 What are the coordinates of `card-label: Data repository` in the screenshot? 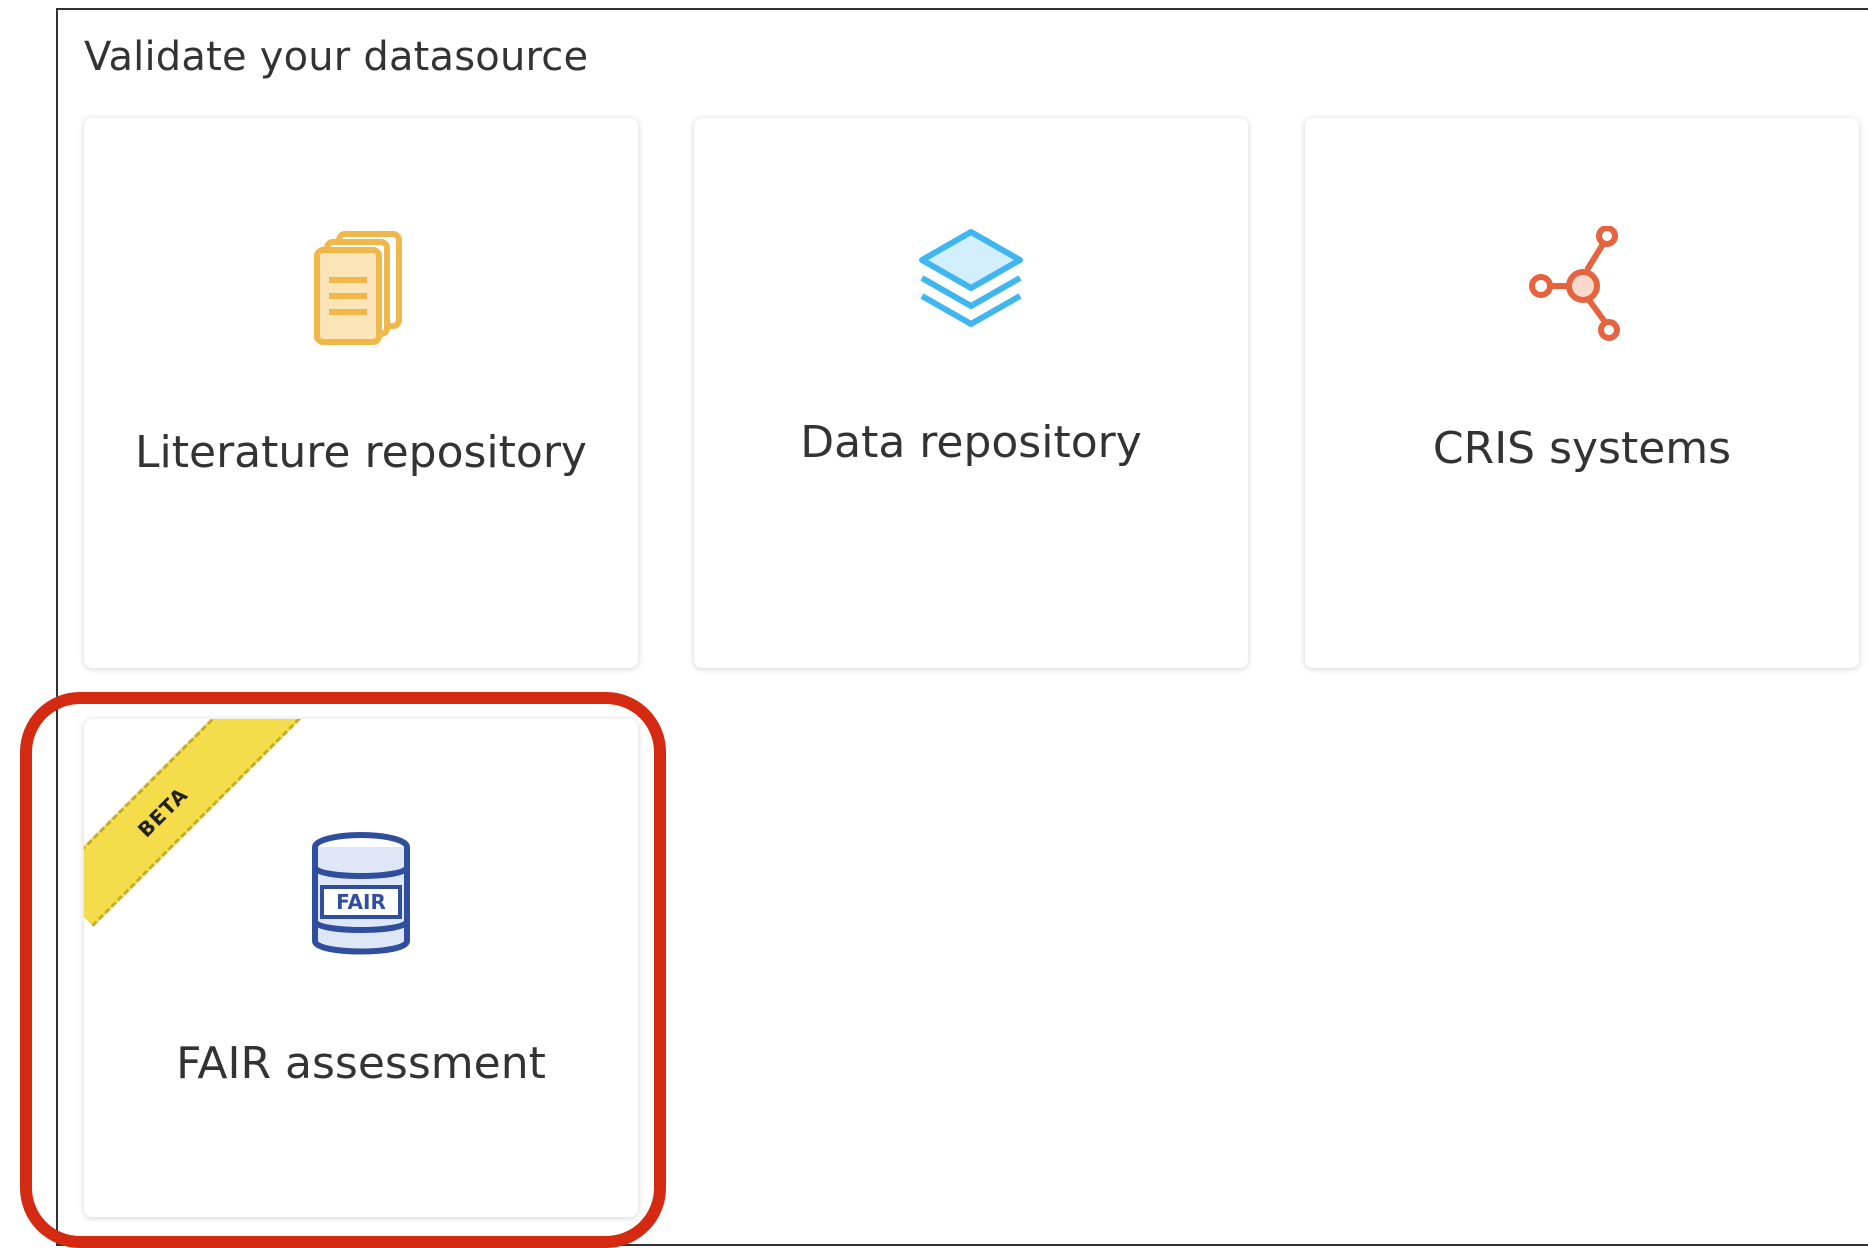 It's located at (971, 442).